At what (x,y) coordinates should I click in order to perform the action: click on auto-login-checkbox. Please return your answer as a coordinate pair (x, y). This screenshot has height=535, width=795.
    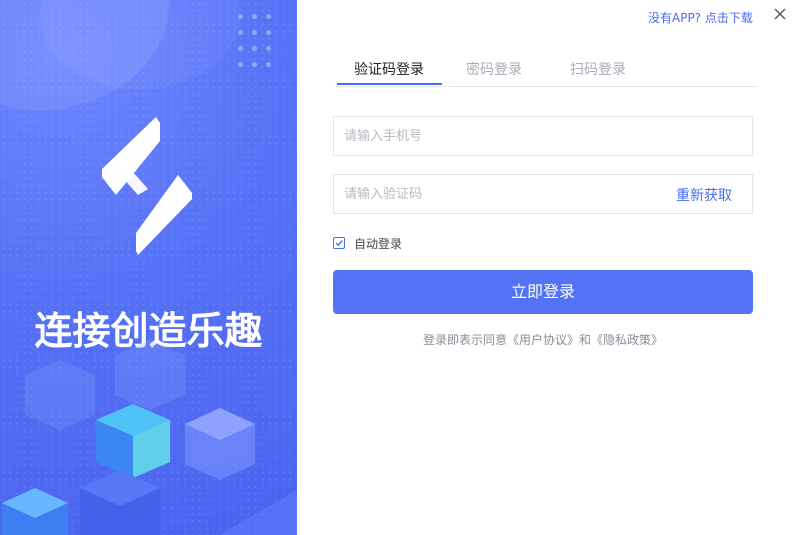
    Looking at the image, I should click on (339, 243).